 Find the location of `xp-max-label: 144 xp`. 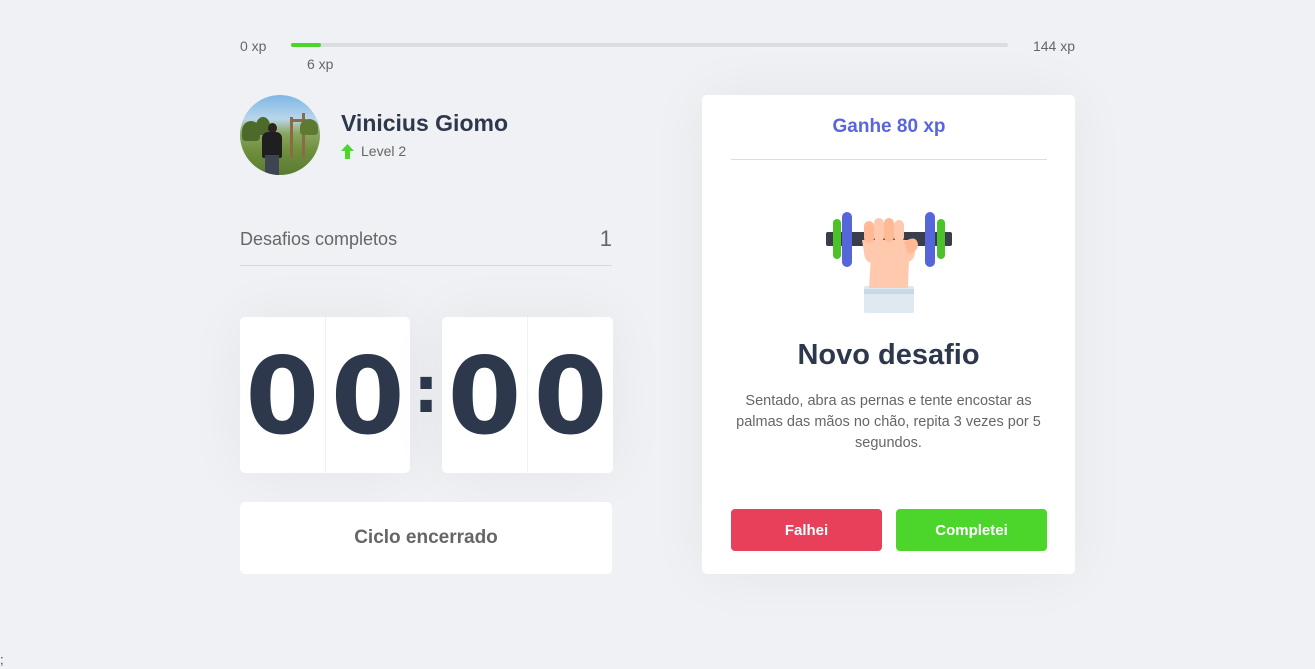

xp-max-label: 144 xp is located at coordinates (1053, 46).